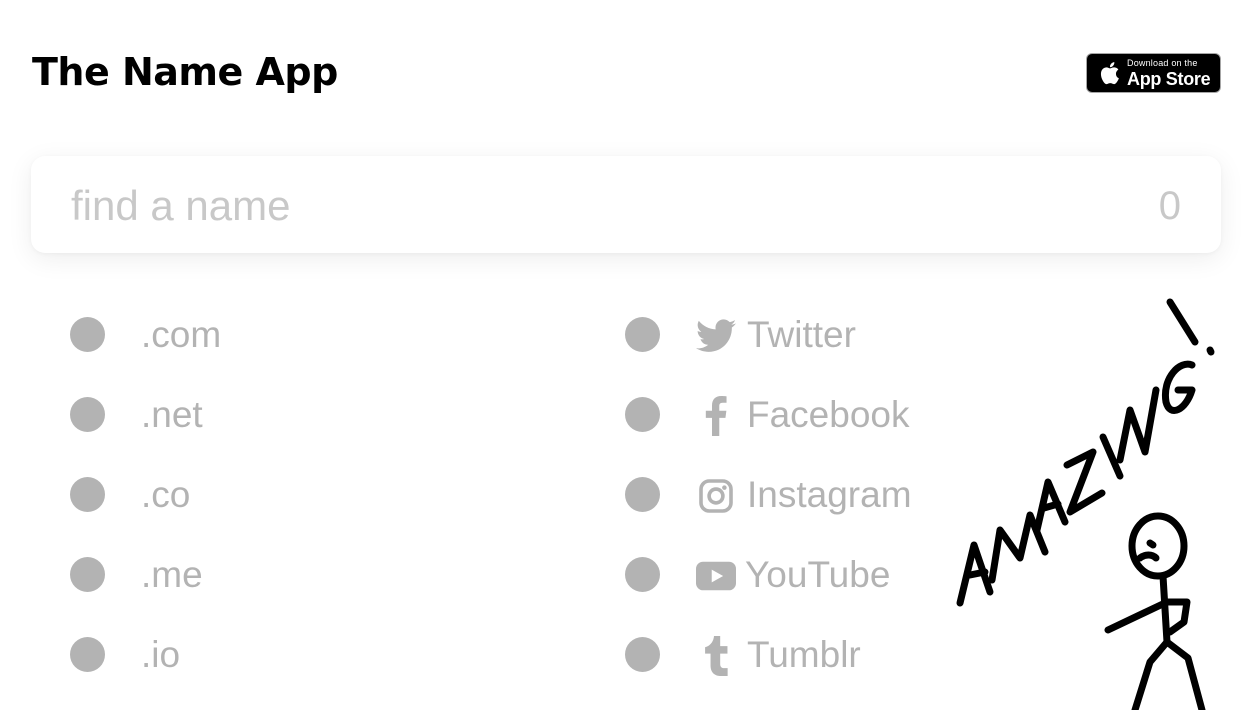  What do you see at coordinates (716, 336) in the screenshot?
I see `twitter-icon` at bounding box center [716, 336].